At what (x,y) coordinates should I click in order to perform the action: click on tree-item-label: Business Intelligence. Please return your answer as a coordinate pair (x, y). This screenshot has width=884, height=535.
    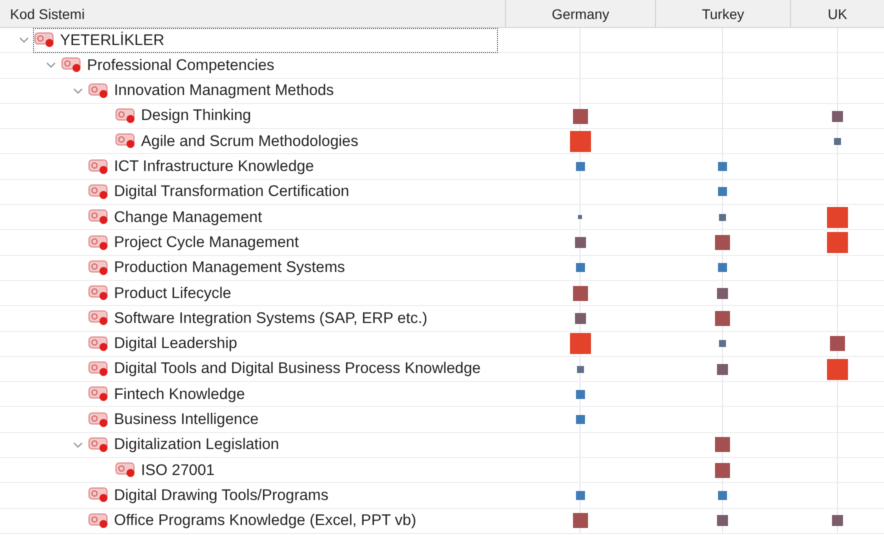
    Looking at the image, I should click on (186, 420).